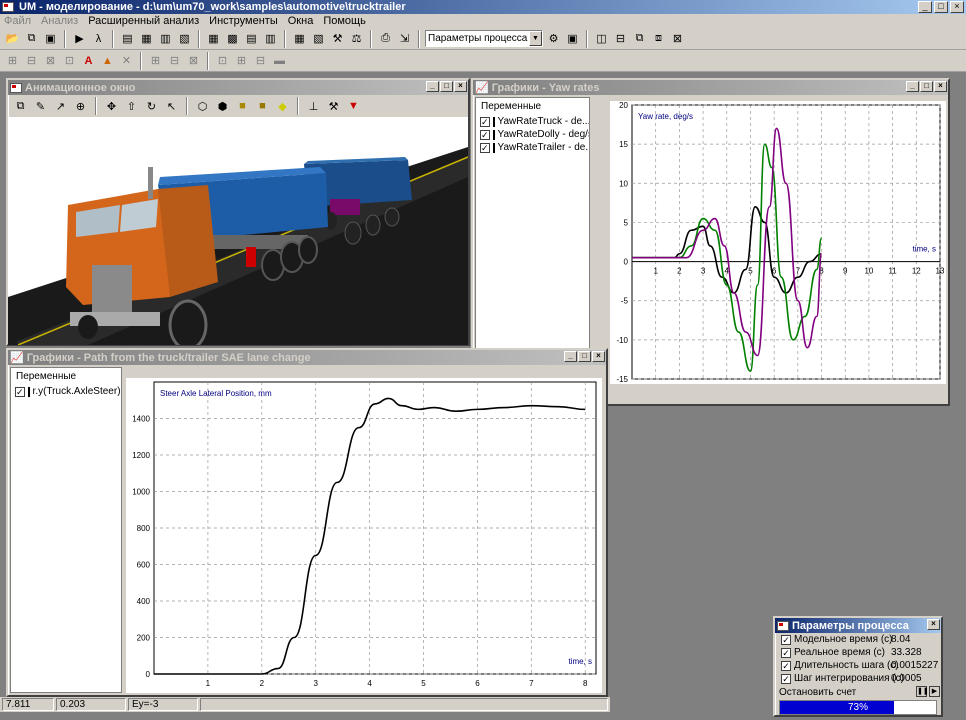 This screenshot has width=966, height=720. Describe the element at coordinates (222, 106) in the screenshot. I see `cube2-icon: ⬢` at that location.